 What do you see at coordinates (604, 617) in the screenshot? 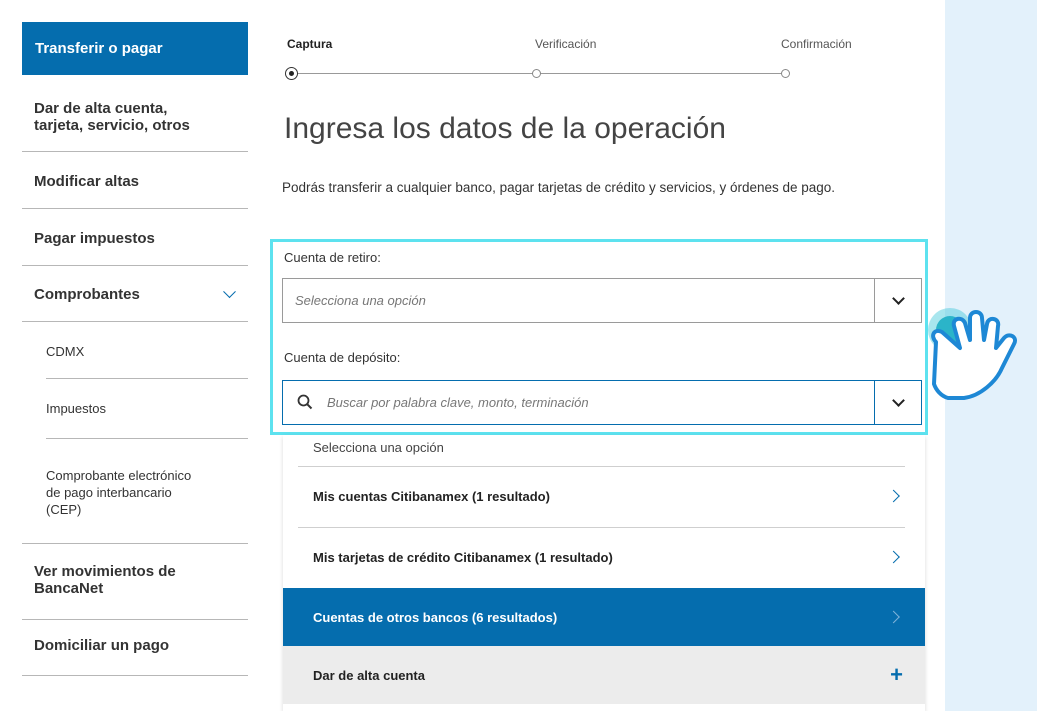
I see `dropdown-option-otros-bancos: Cuentas de otros bancos (6 resultados)` at bounding box center [604, 617].